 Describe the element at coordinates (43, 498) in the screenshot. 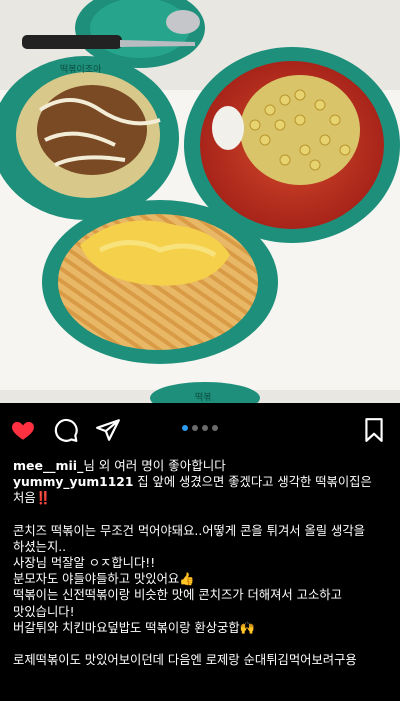

I see `double-exclamation-icon: ‼️` at that location.